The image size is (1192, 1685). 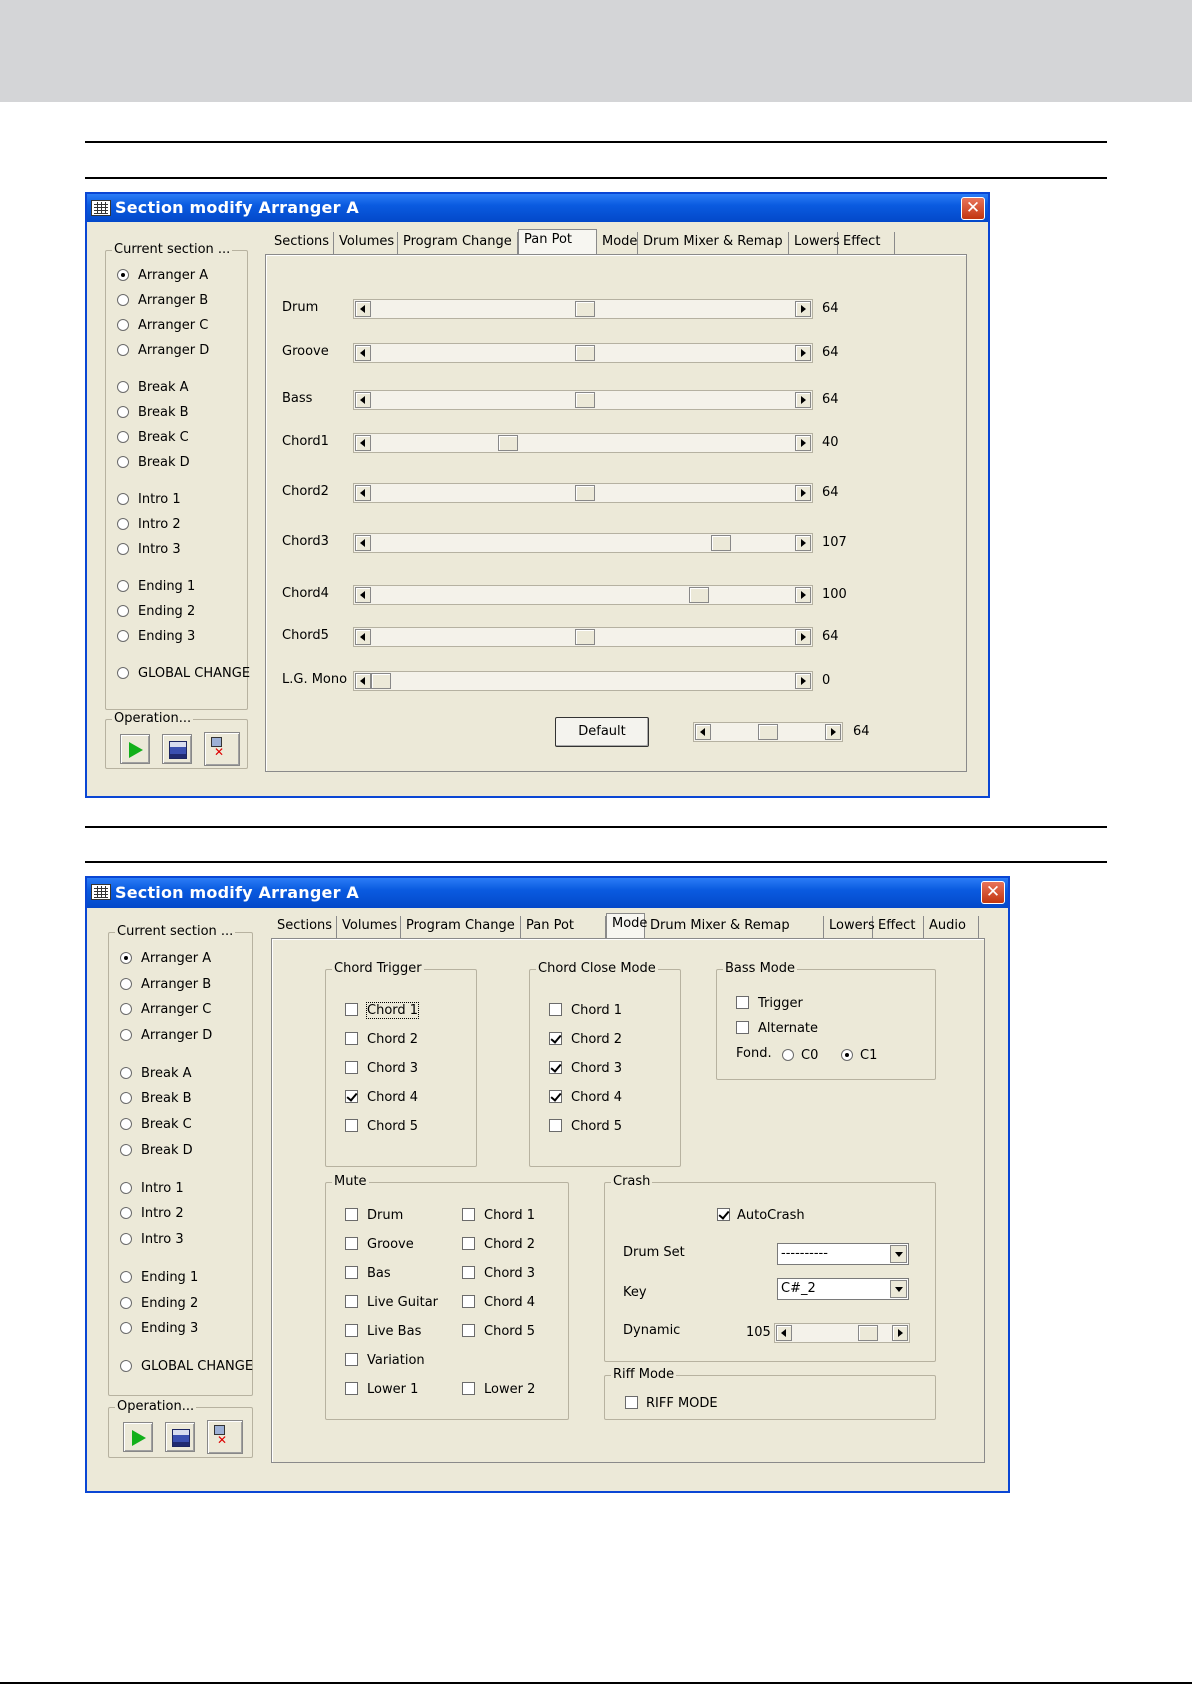 What do you see at coordinates (222, 749) in the screenshot?
I see `delete-tree-icon` at bounding box center [222, 749].